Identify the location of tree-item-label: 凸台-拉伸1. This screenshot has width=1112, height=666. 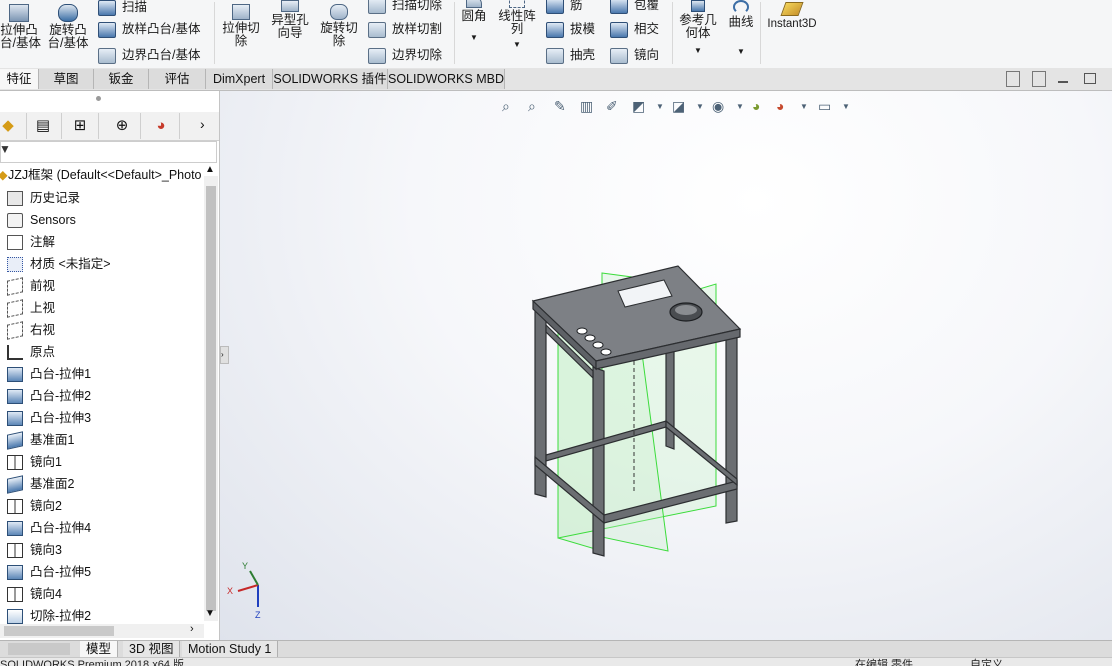
(61, 374).